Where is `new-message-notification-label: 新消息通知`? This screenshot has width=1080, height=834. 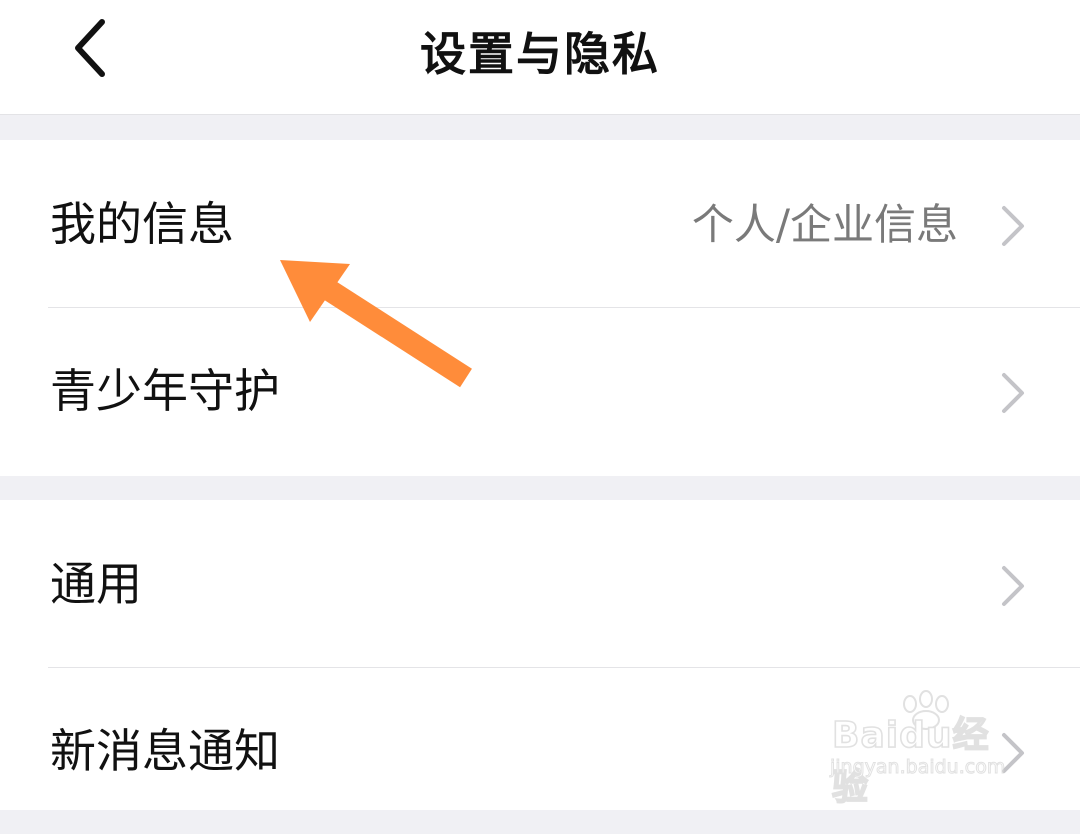 new-message-notification-label: 新消息通知 is located at coordinates (165, 751).